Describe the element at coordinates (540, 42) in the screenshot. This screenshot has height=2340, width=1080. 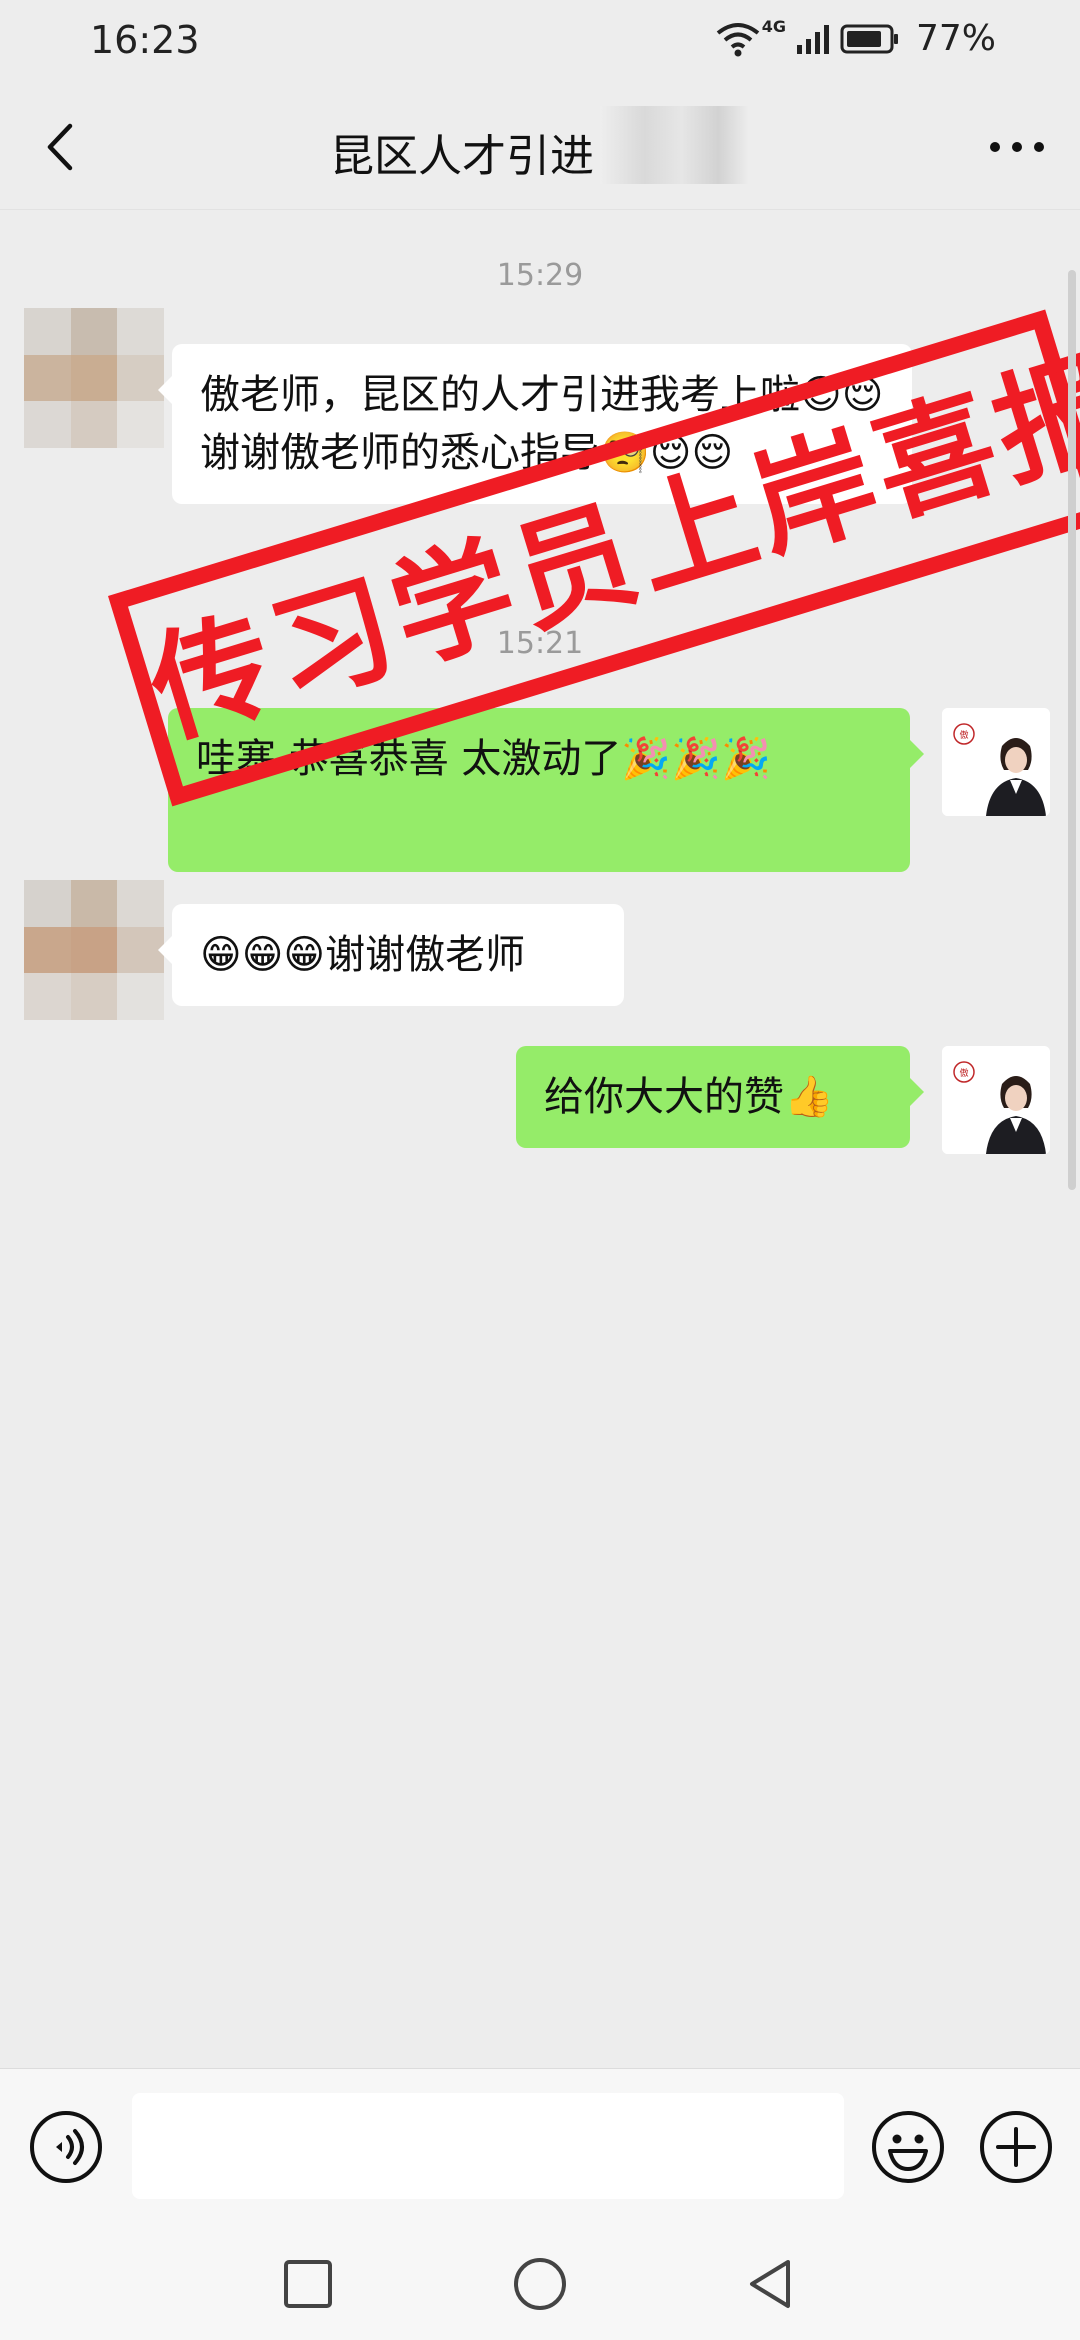
I see `status-bar: 16:23 4G 77%` at that location.